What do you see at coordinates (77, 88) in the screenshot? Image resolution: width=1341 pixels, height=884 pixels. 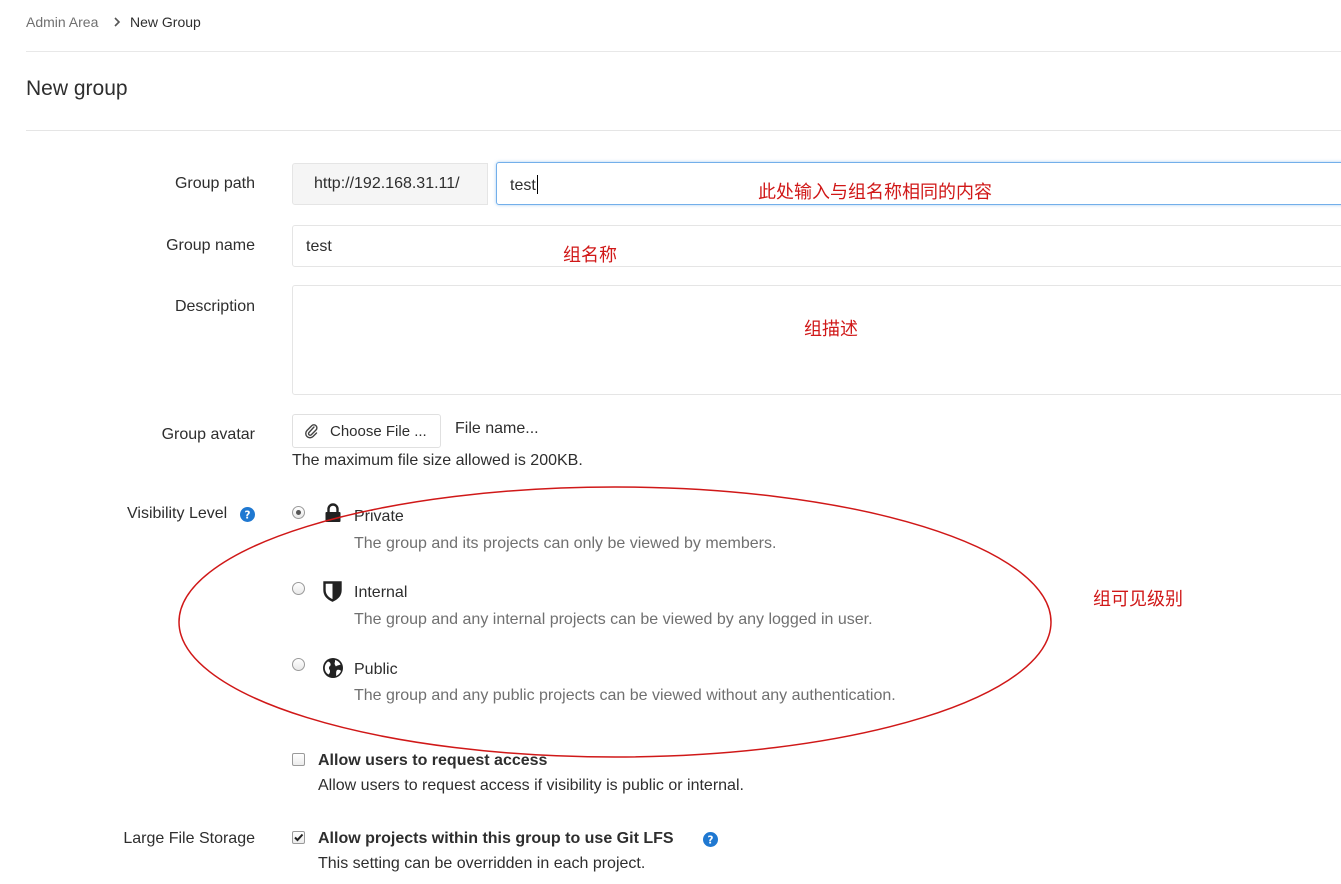 I see `page-title: New group` at bounding box center [77, 88].